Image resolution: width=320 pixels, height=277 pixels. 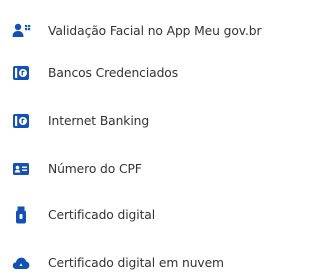 I want to click on login-option-label: Certificado digital, so click(x=102, y=215).